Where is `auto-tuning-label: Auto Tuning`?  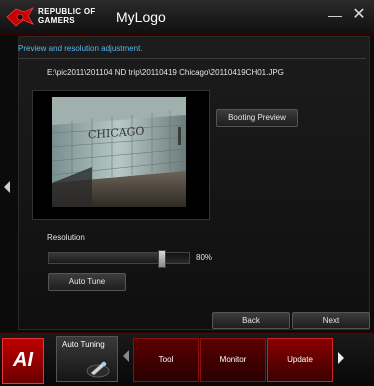 auto-tuning-label: Auto Tuning is located at coordinates (83, 344).